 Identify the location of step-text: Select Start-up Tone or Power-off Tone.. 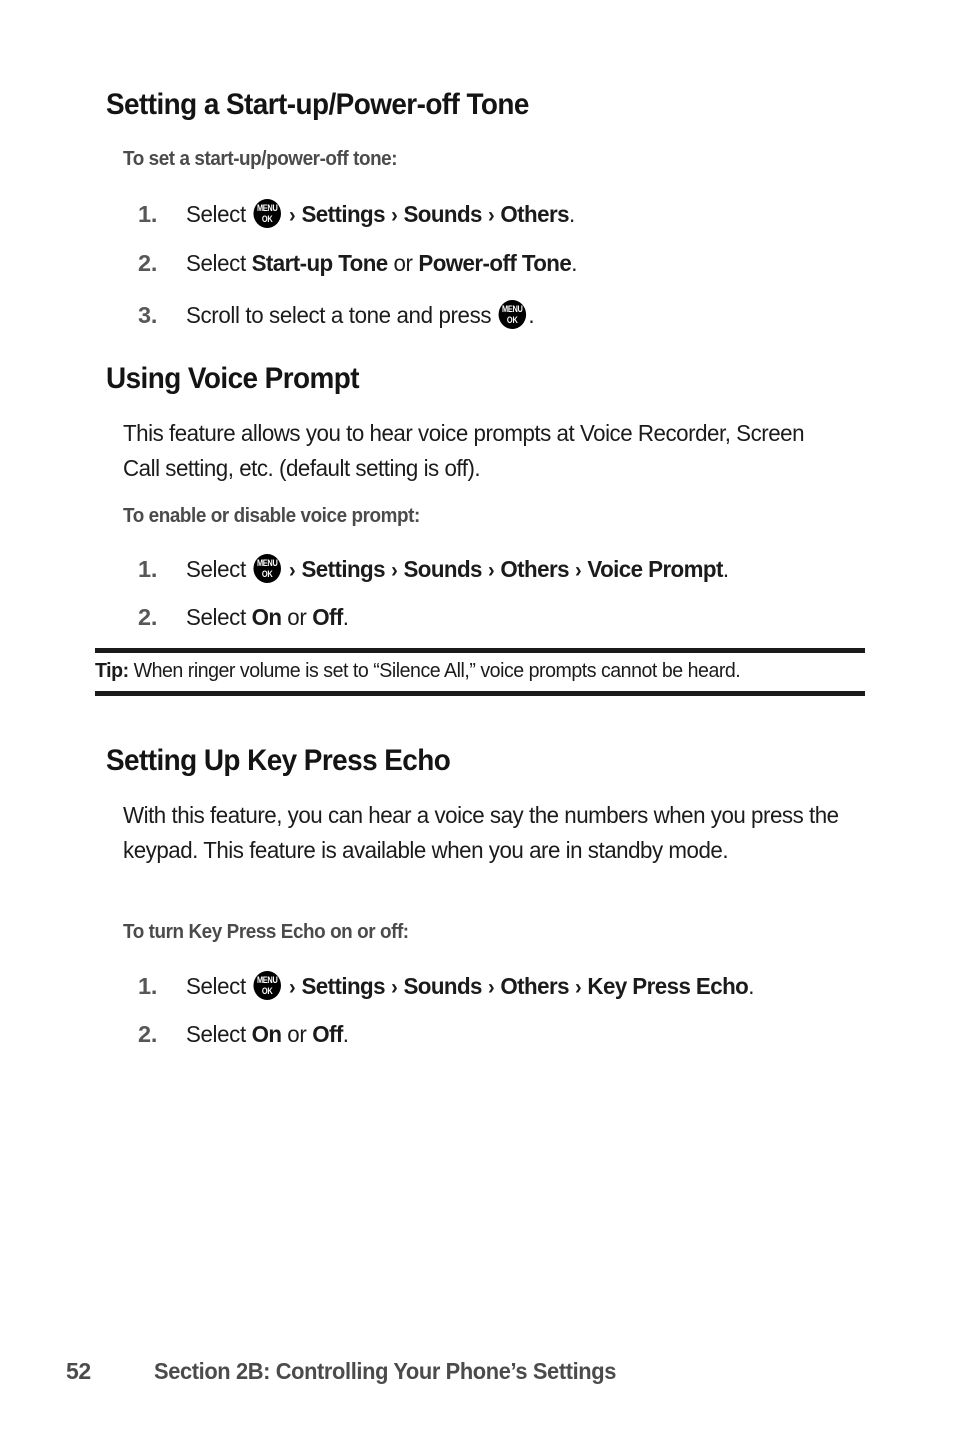
(381, 263).